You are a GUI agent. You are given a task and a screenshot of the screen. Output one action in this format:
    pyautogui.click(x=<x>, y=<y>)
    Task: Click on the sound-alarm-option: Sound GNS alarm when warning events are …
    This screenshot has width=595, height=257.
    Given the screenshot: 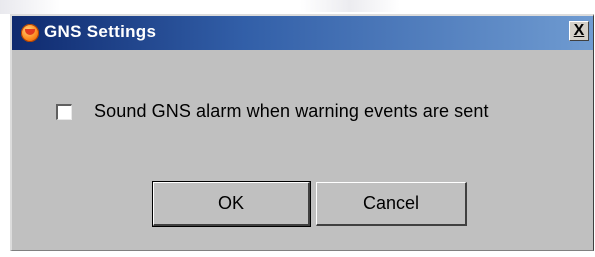 What is the action you would take?
    pyautogui.click(x=272, y=111)
    